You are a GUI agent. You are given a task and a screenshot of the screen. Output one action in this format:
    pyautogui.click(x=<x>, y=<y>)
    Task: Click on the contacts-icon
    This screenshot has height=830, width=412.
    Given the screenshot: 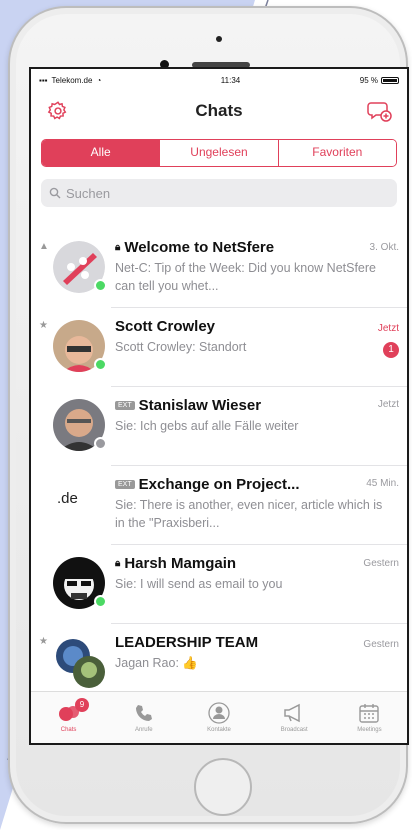 What is the action you would take?
    pyautogui.click(x=219, y=713)
    